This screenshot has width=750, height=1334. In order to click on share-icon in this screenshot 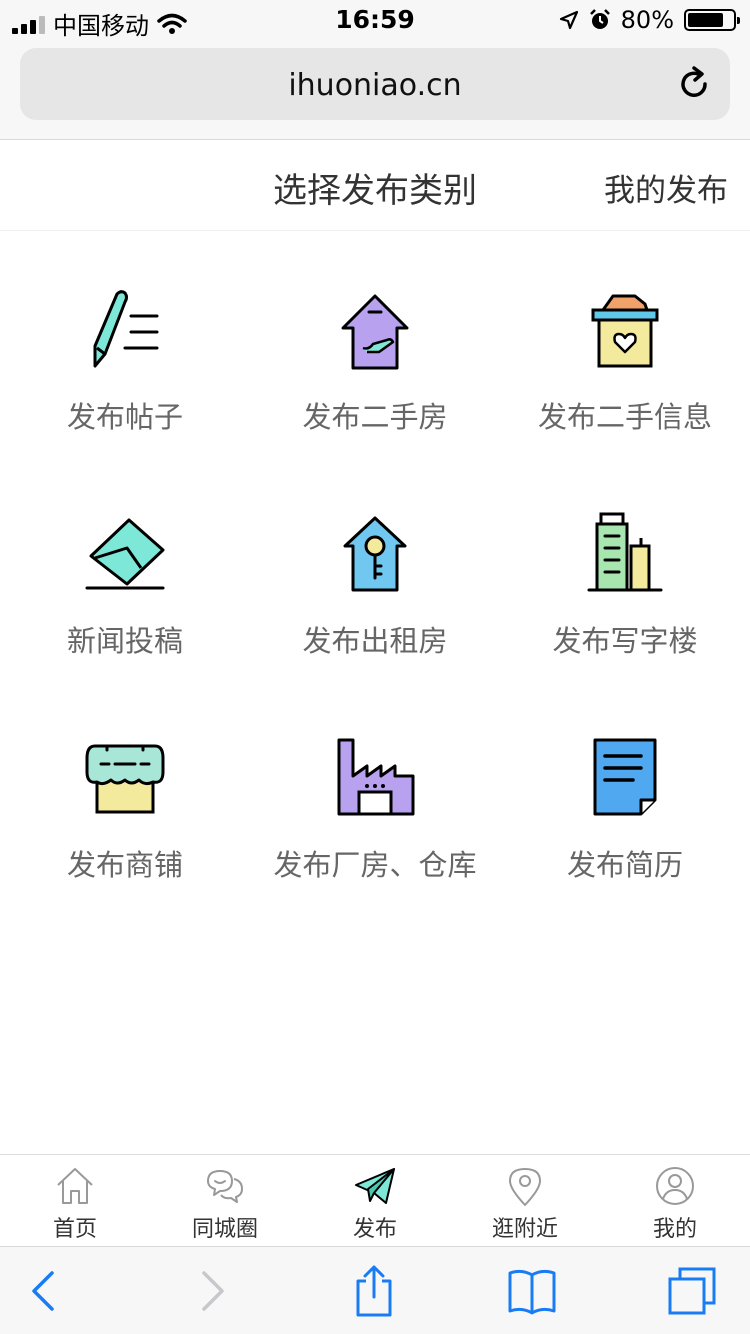, I will do `click(374, 1291)`.